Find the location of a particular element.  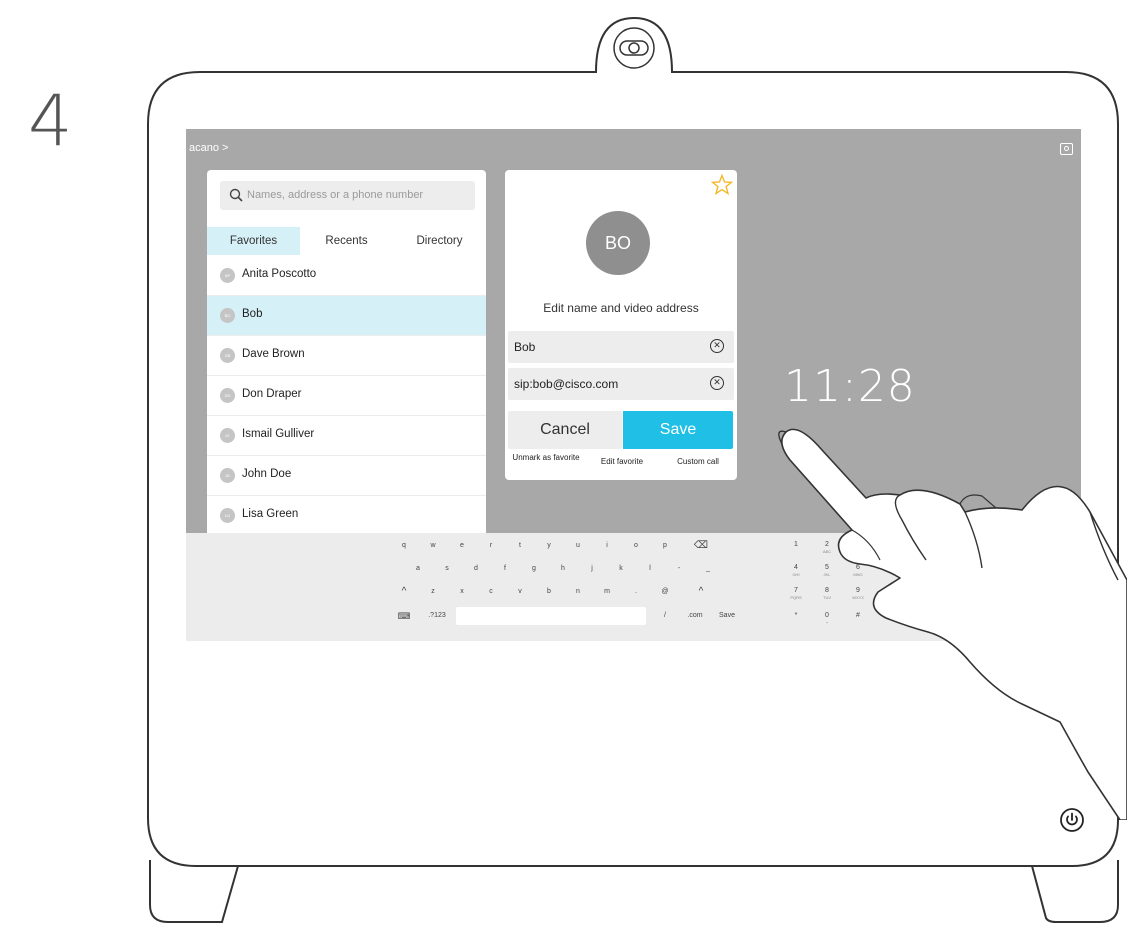

tab-bar: Favorites Recents Directory is located at coordinates (346, 241).